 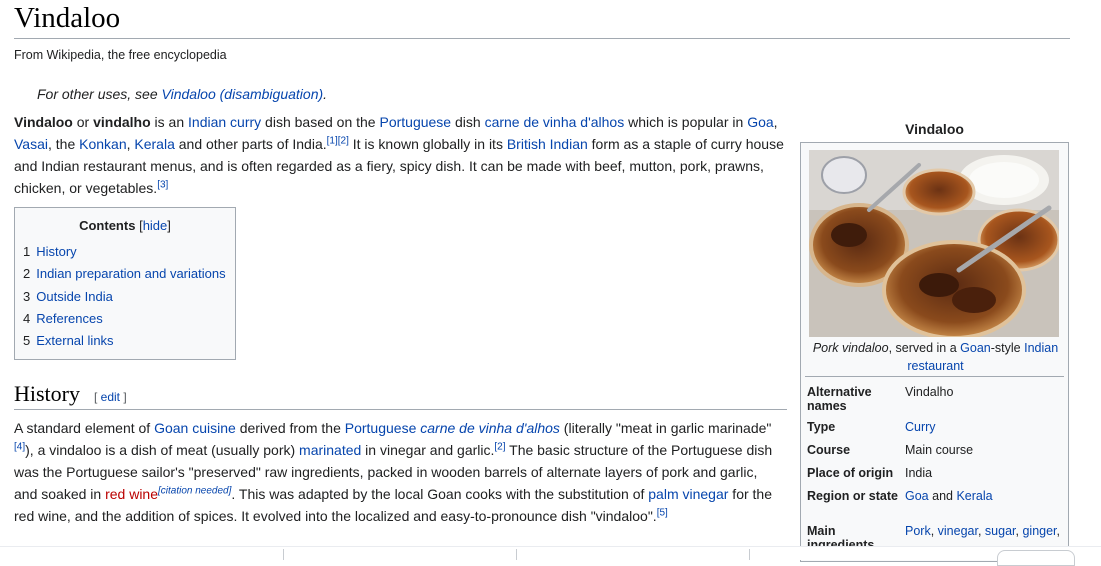 What do you see at coordinates (1007, 348) in the screenshot?
I see `caption-text: -style` at bounding box center [1007, 348].